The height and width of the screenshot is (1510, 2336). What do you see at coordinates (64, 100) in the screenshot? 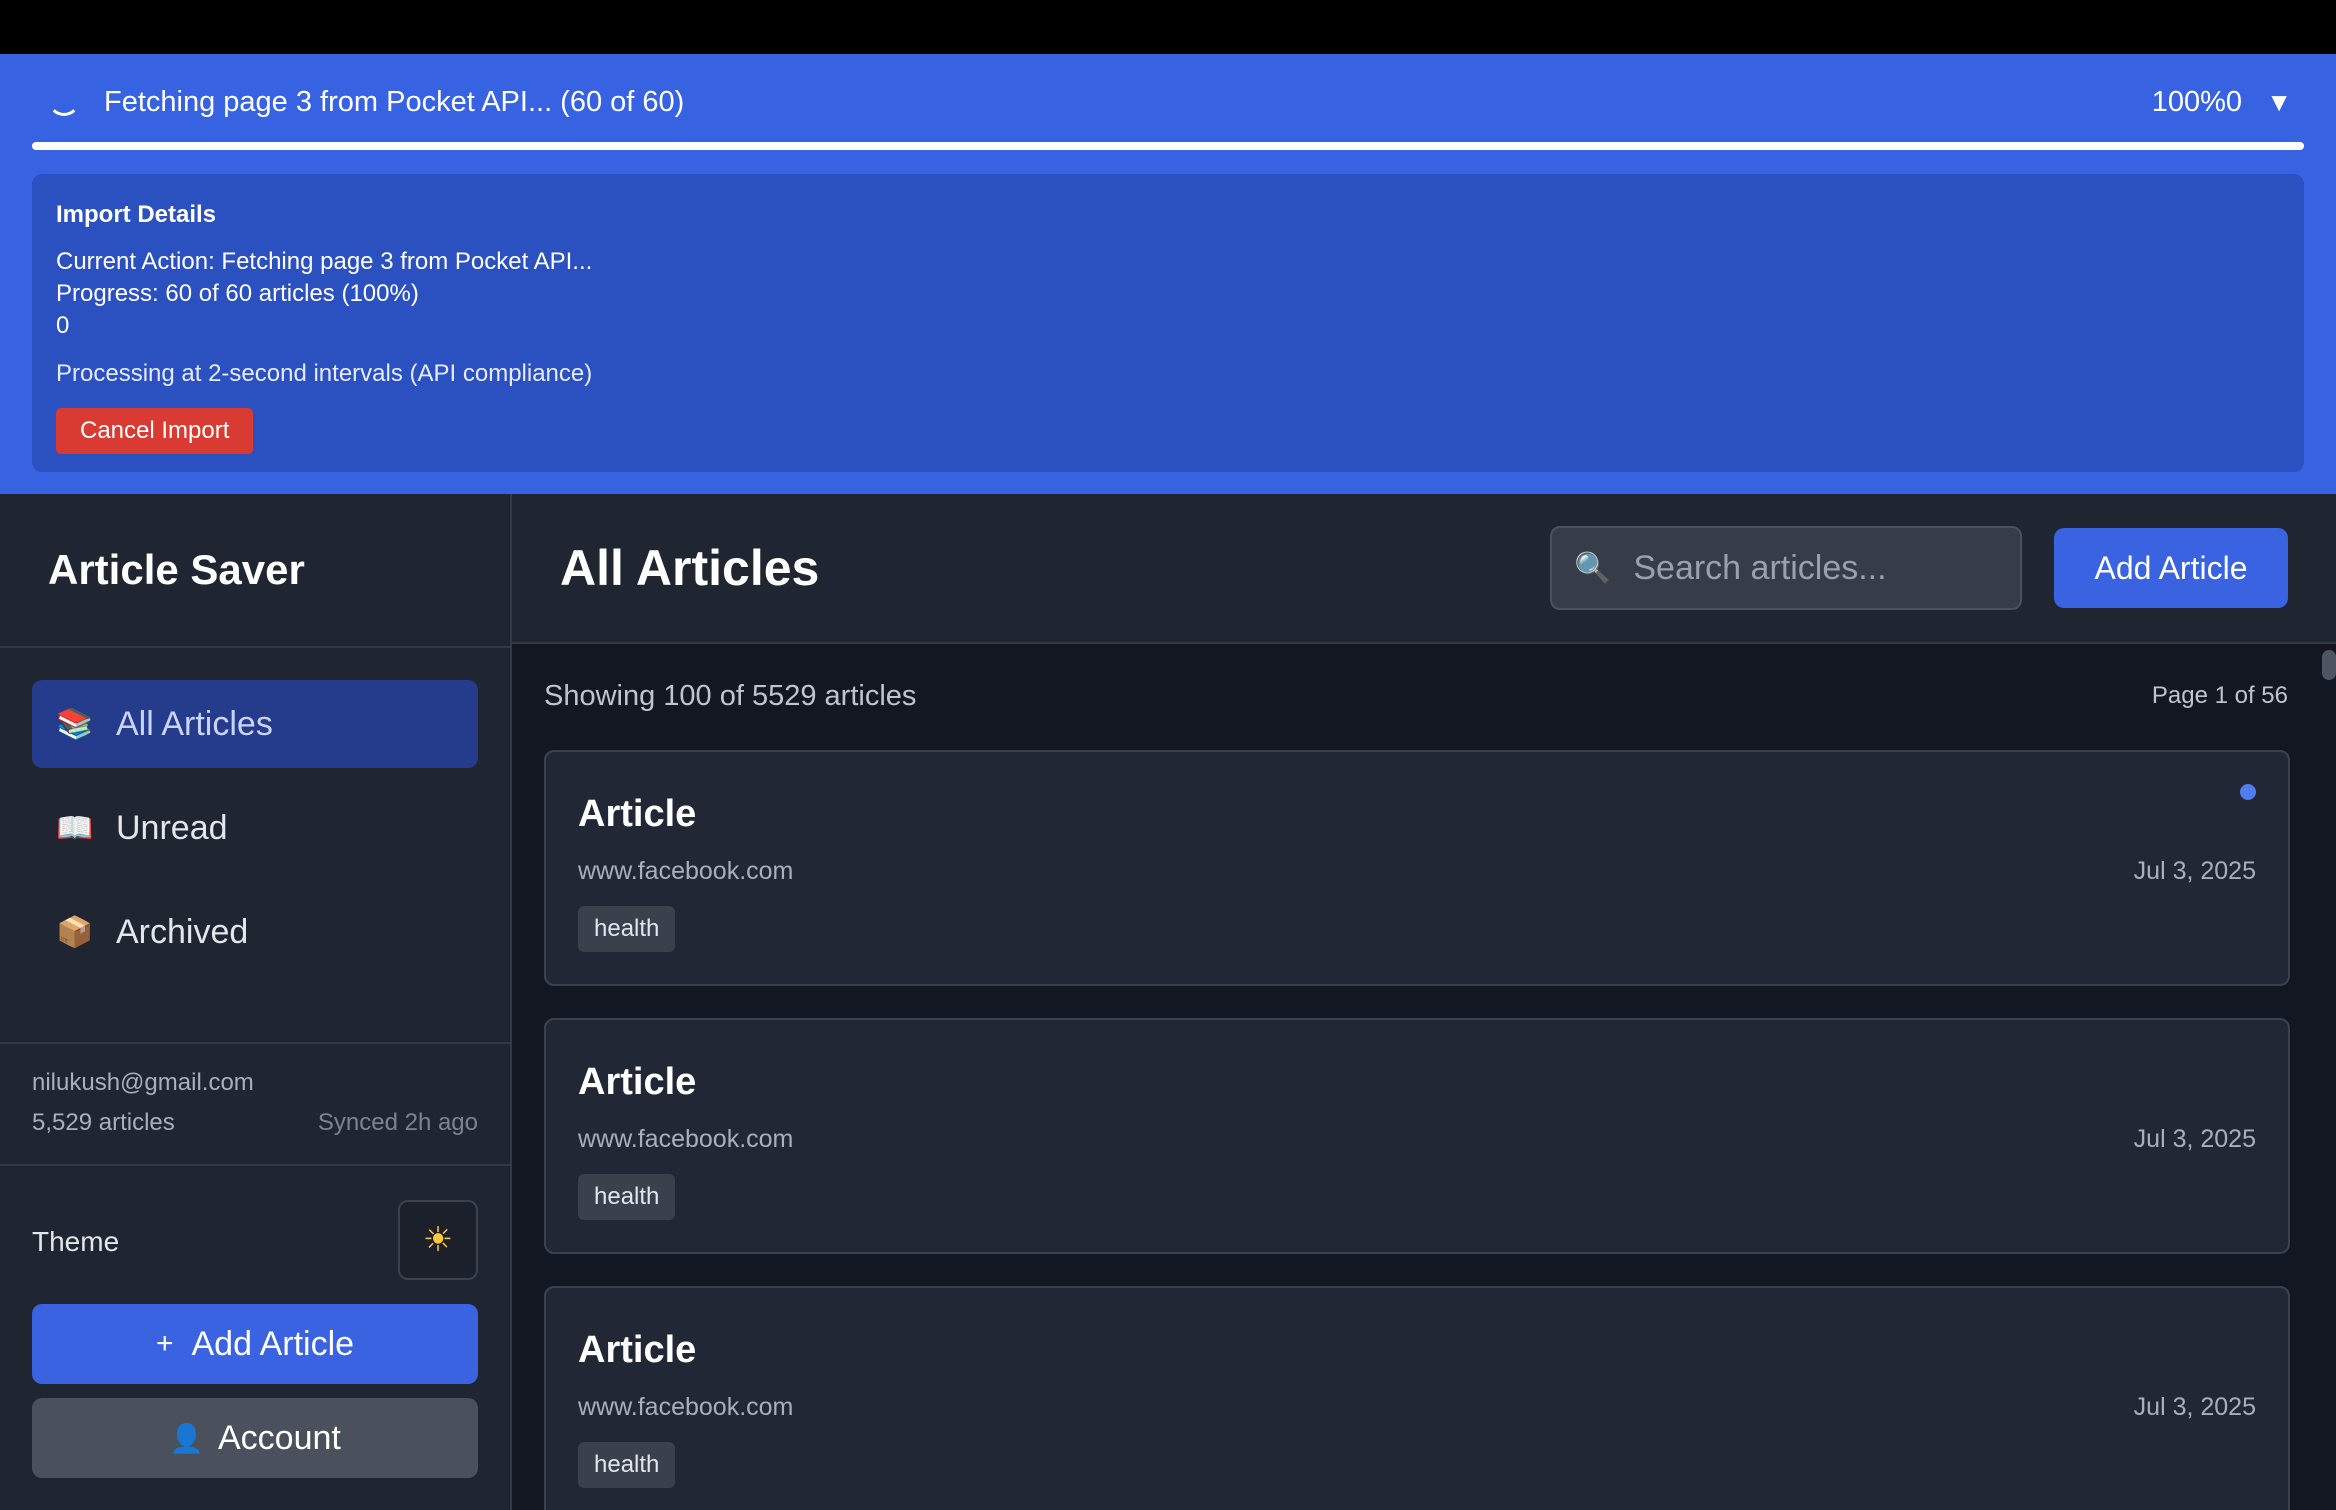
I see `loading-spinner-icon` at bounding box center [64, 100].